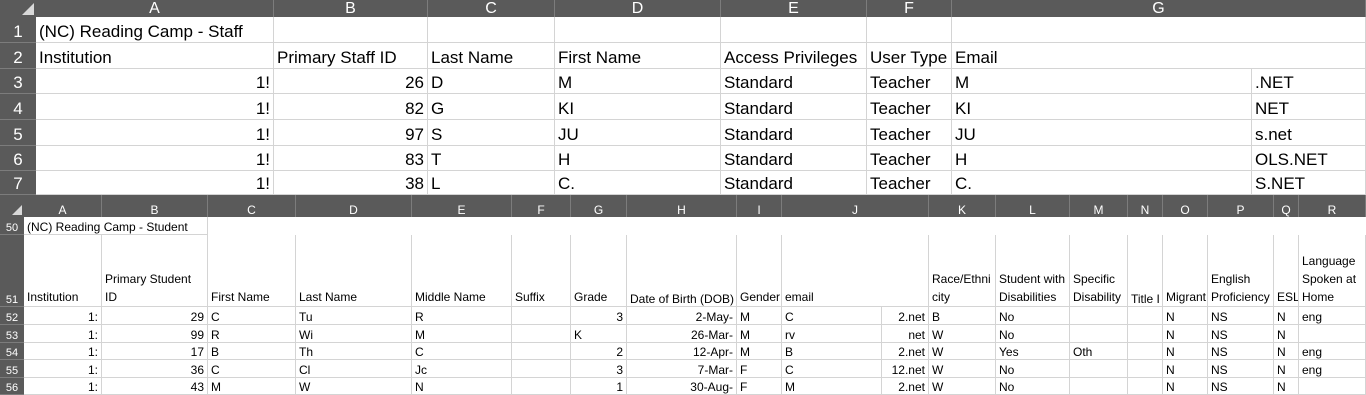  I want to click on header-email: Email, so click(1159, 56).